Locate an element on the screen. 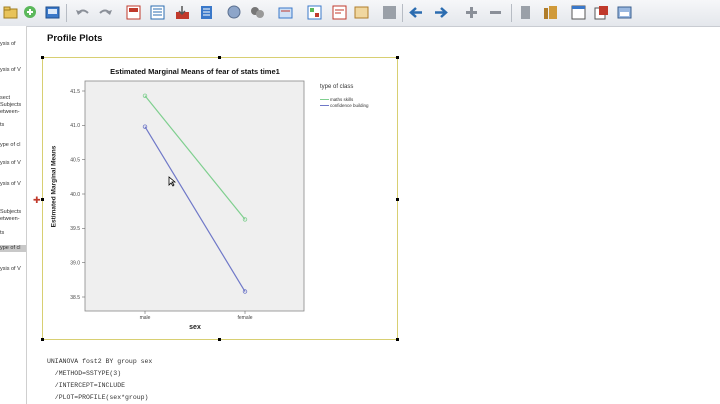 The height and width of the screenshot is (404, 720). legend-entry: maths skills is located at coordinates (336, 99).